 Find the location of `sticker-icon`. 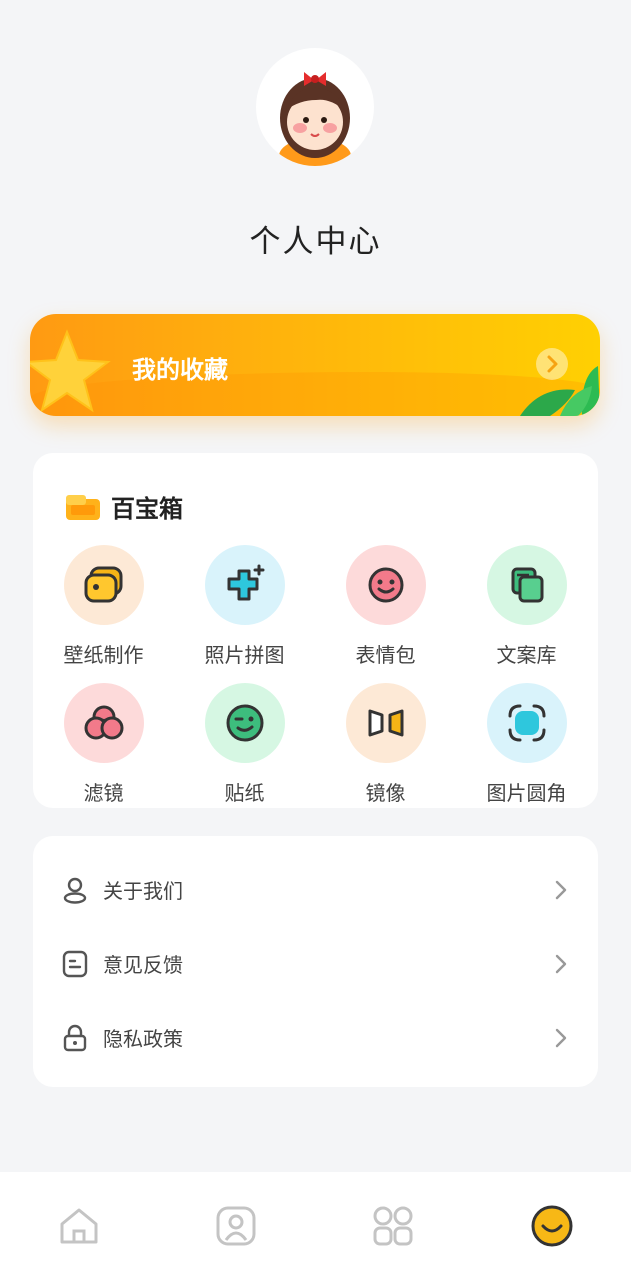

sticker-icon is located at coordinates (244, 723).